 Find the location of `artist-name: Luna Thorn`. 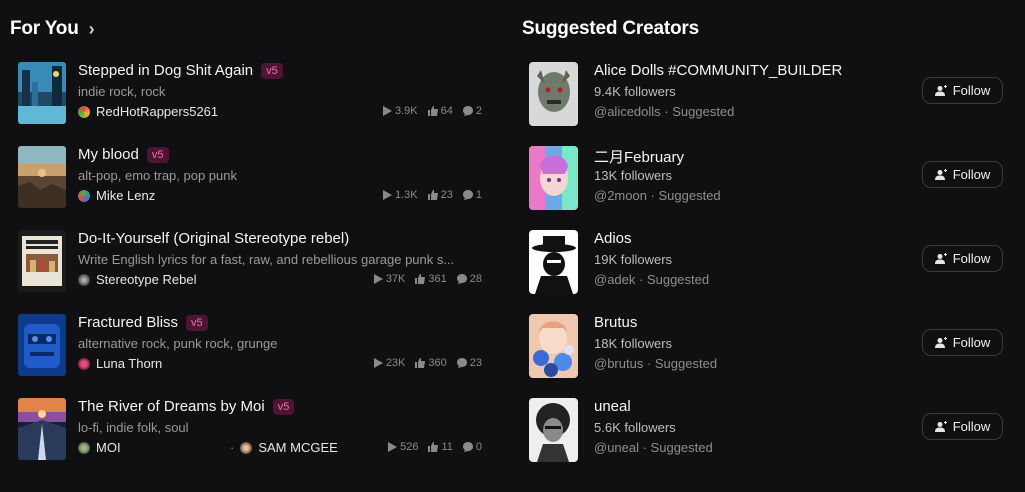

artist-name: Luna Thorn is located at coordinates (129, 363).